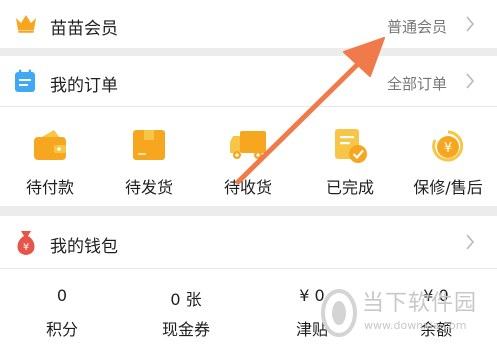  Describe the element at coordinates (186, 299) in the screenshot. I see `wallet-value: 0 张` at that location.